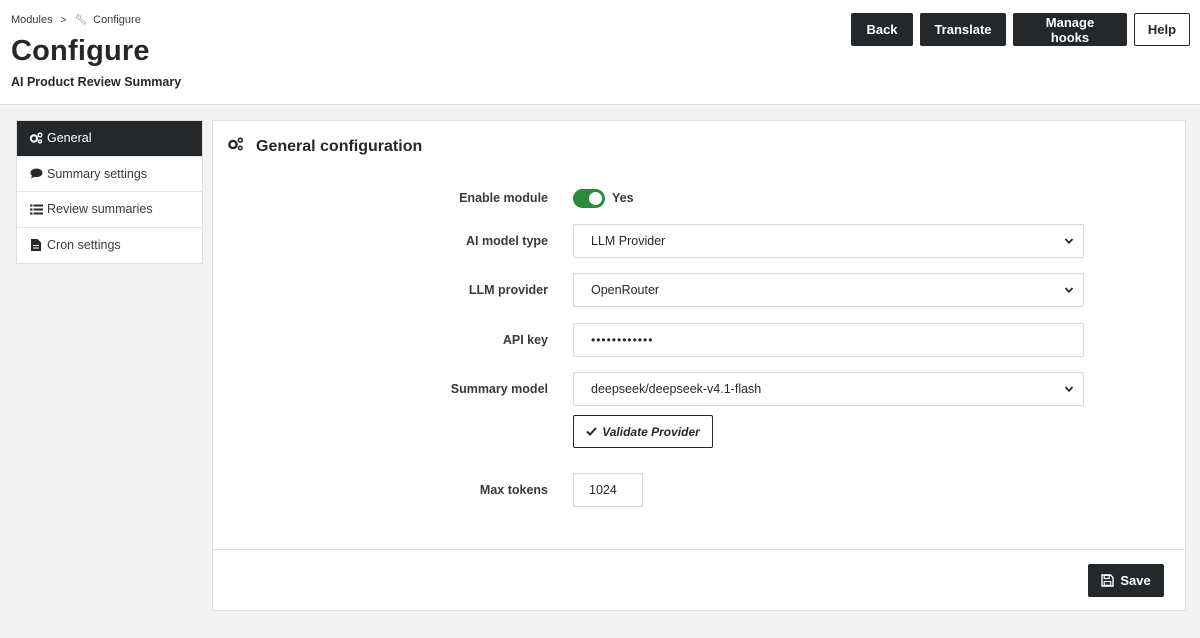 The height and width of the screenshot is (638, 1200). What do you see at coordinates (36, 209) in the screenshot?
I see `list-icon` at bounding box center [36, 209].